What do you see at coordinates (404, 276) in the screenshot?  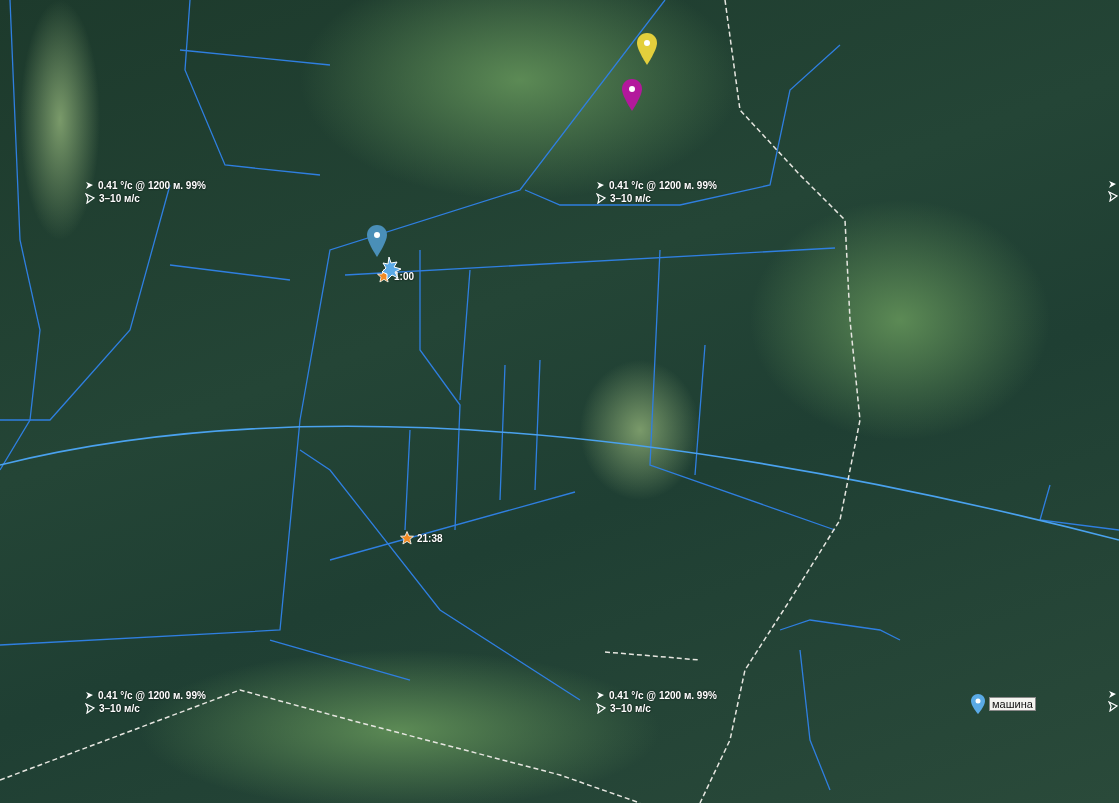 I see `time-label: 1:00` at bounding box center [404, 276].